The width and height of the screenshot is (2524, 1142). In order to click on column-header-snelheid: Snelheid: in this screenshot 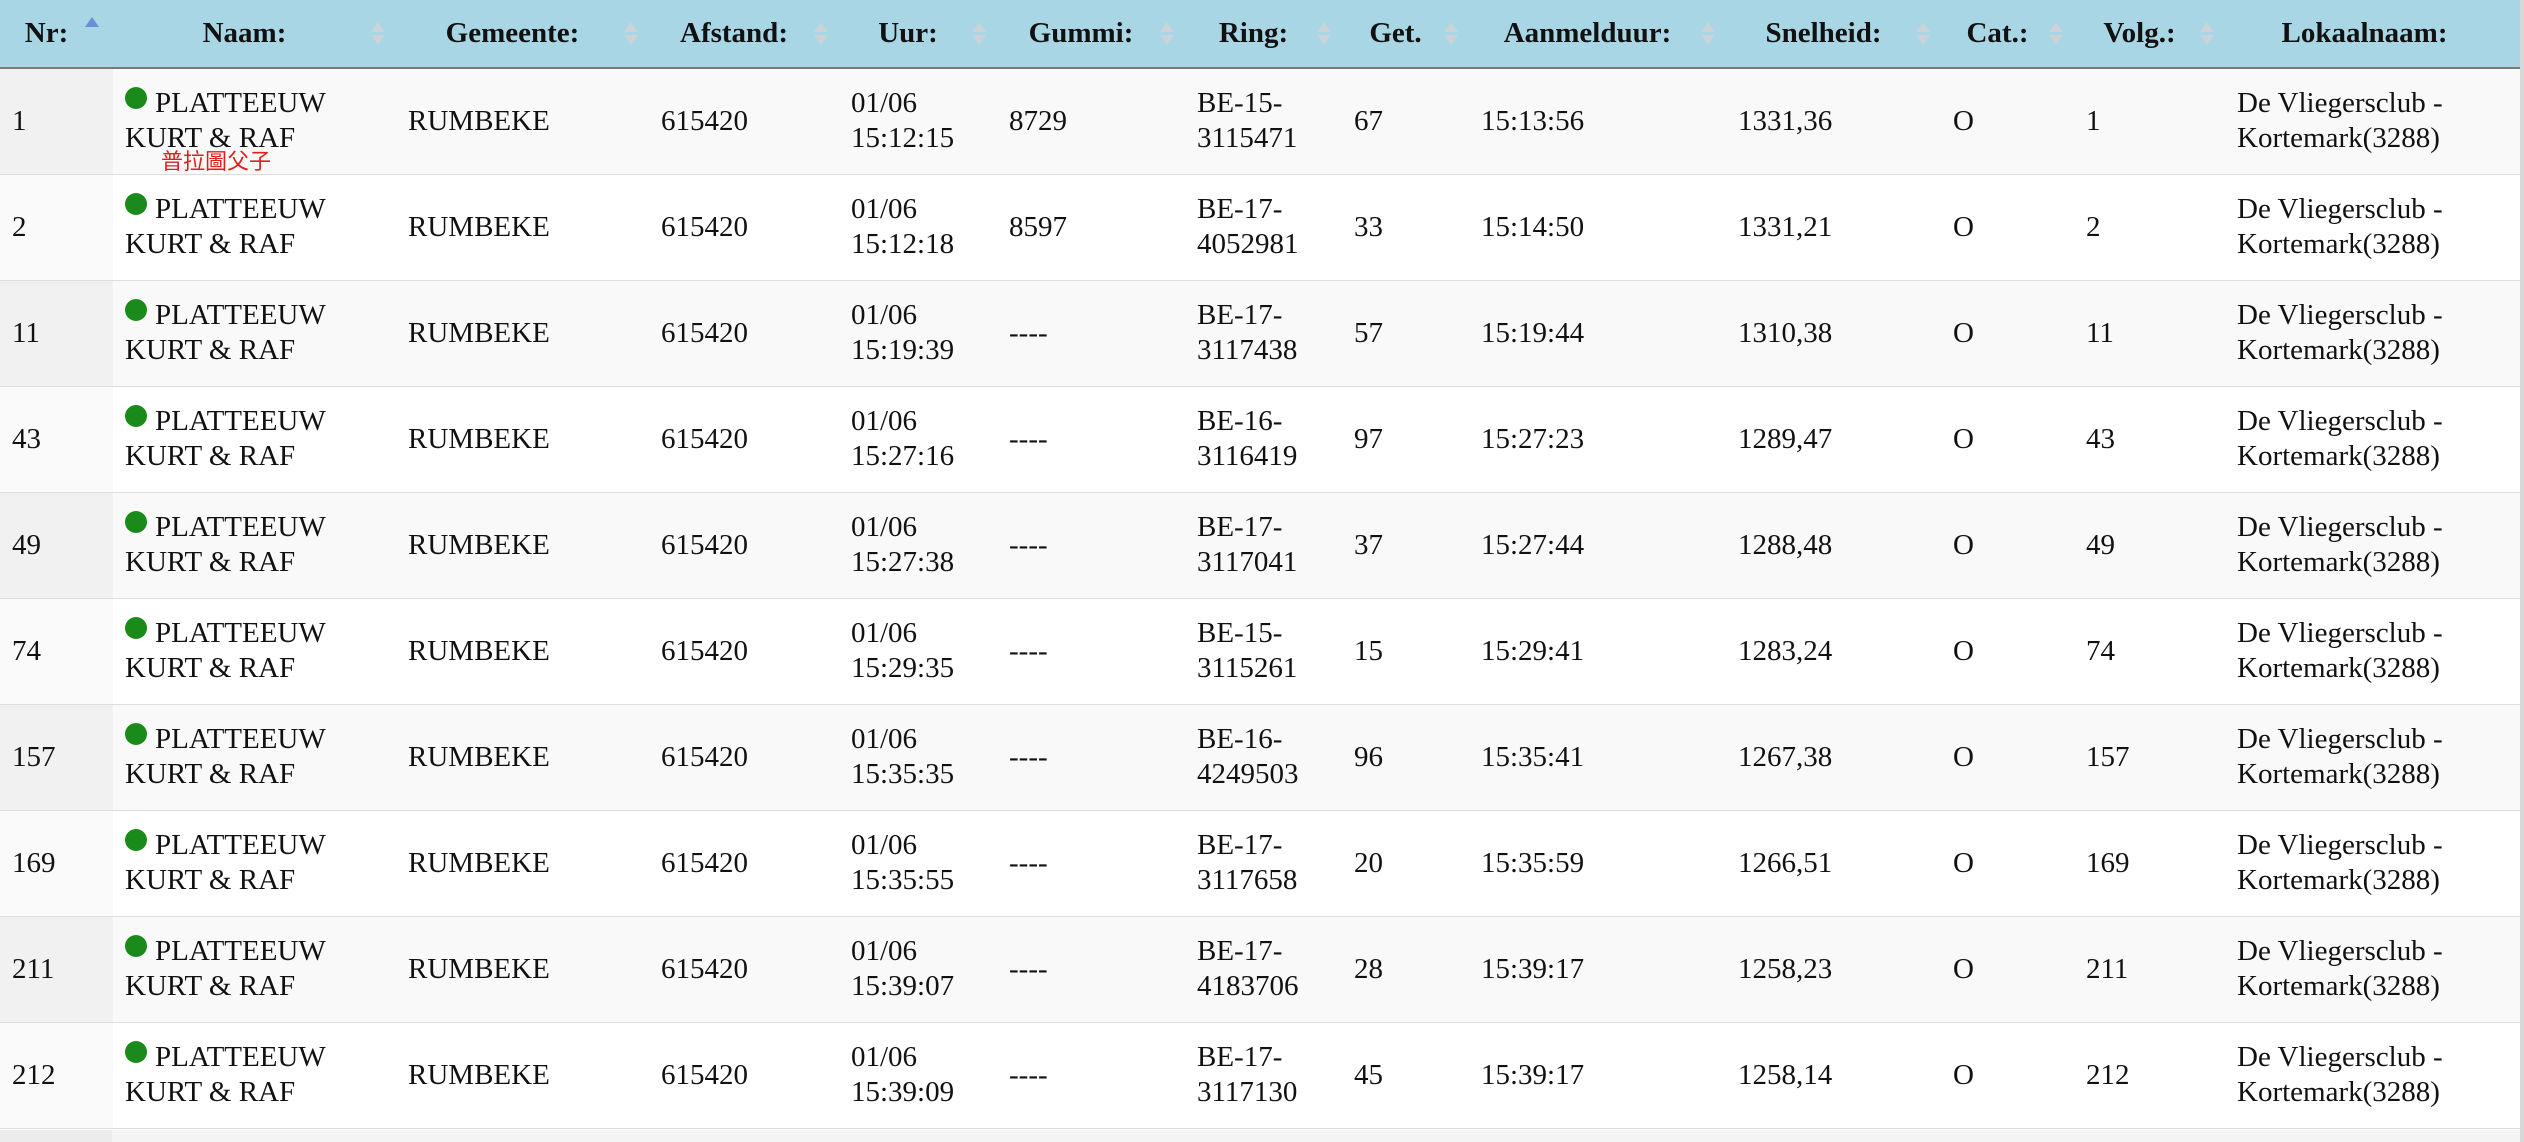, I will do `click(1833, 34)`.